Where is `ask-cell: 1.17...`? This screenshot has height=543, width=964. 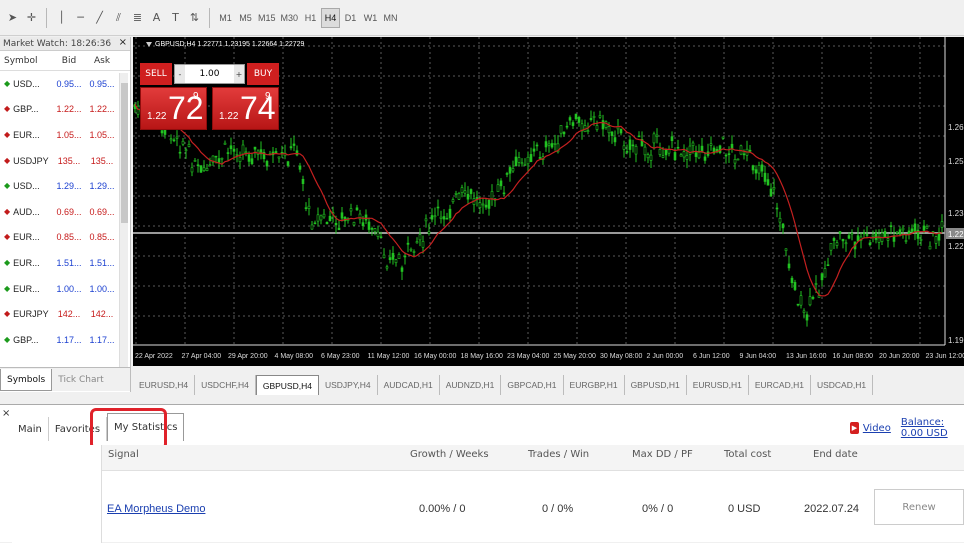
ask-cell: 1.17... is located at coordinates (102, 340).